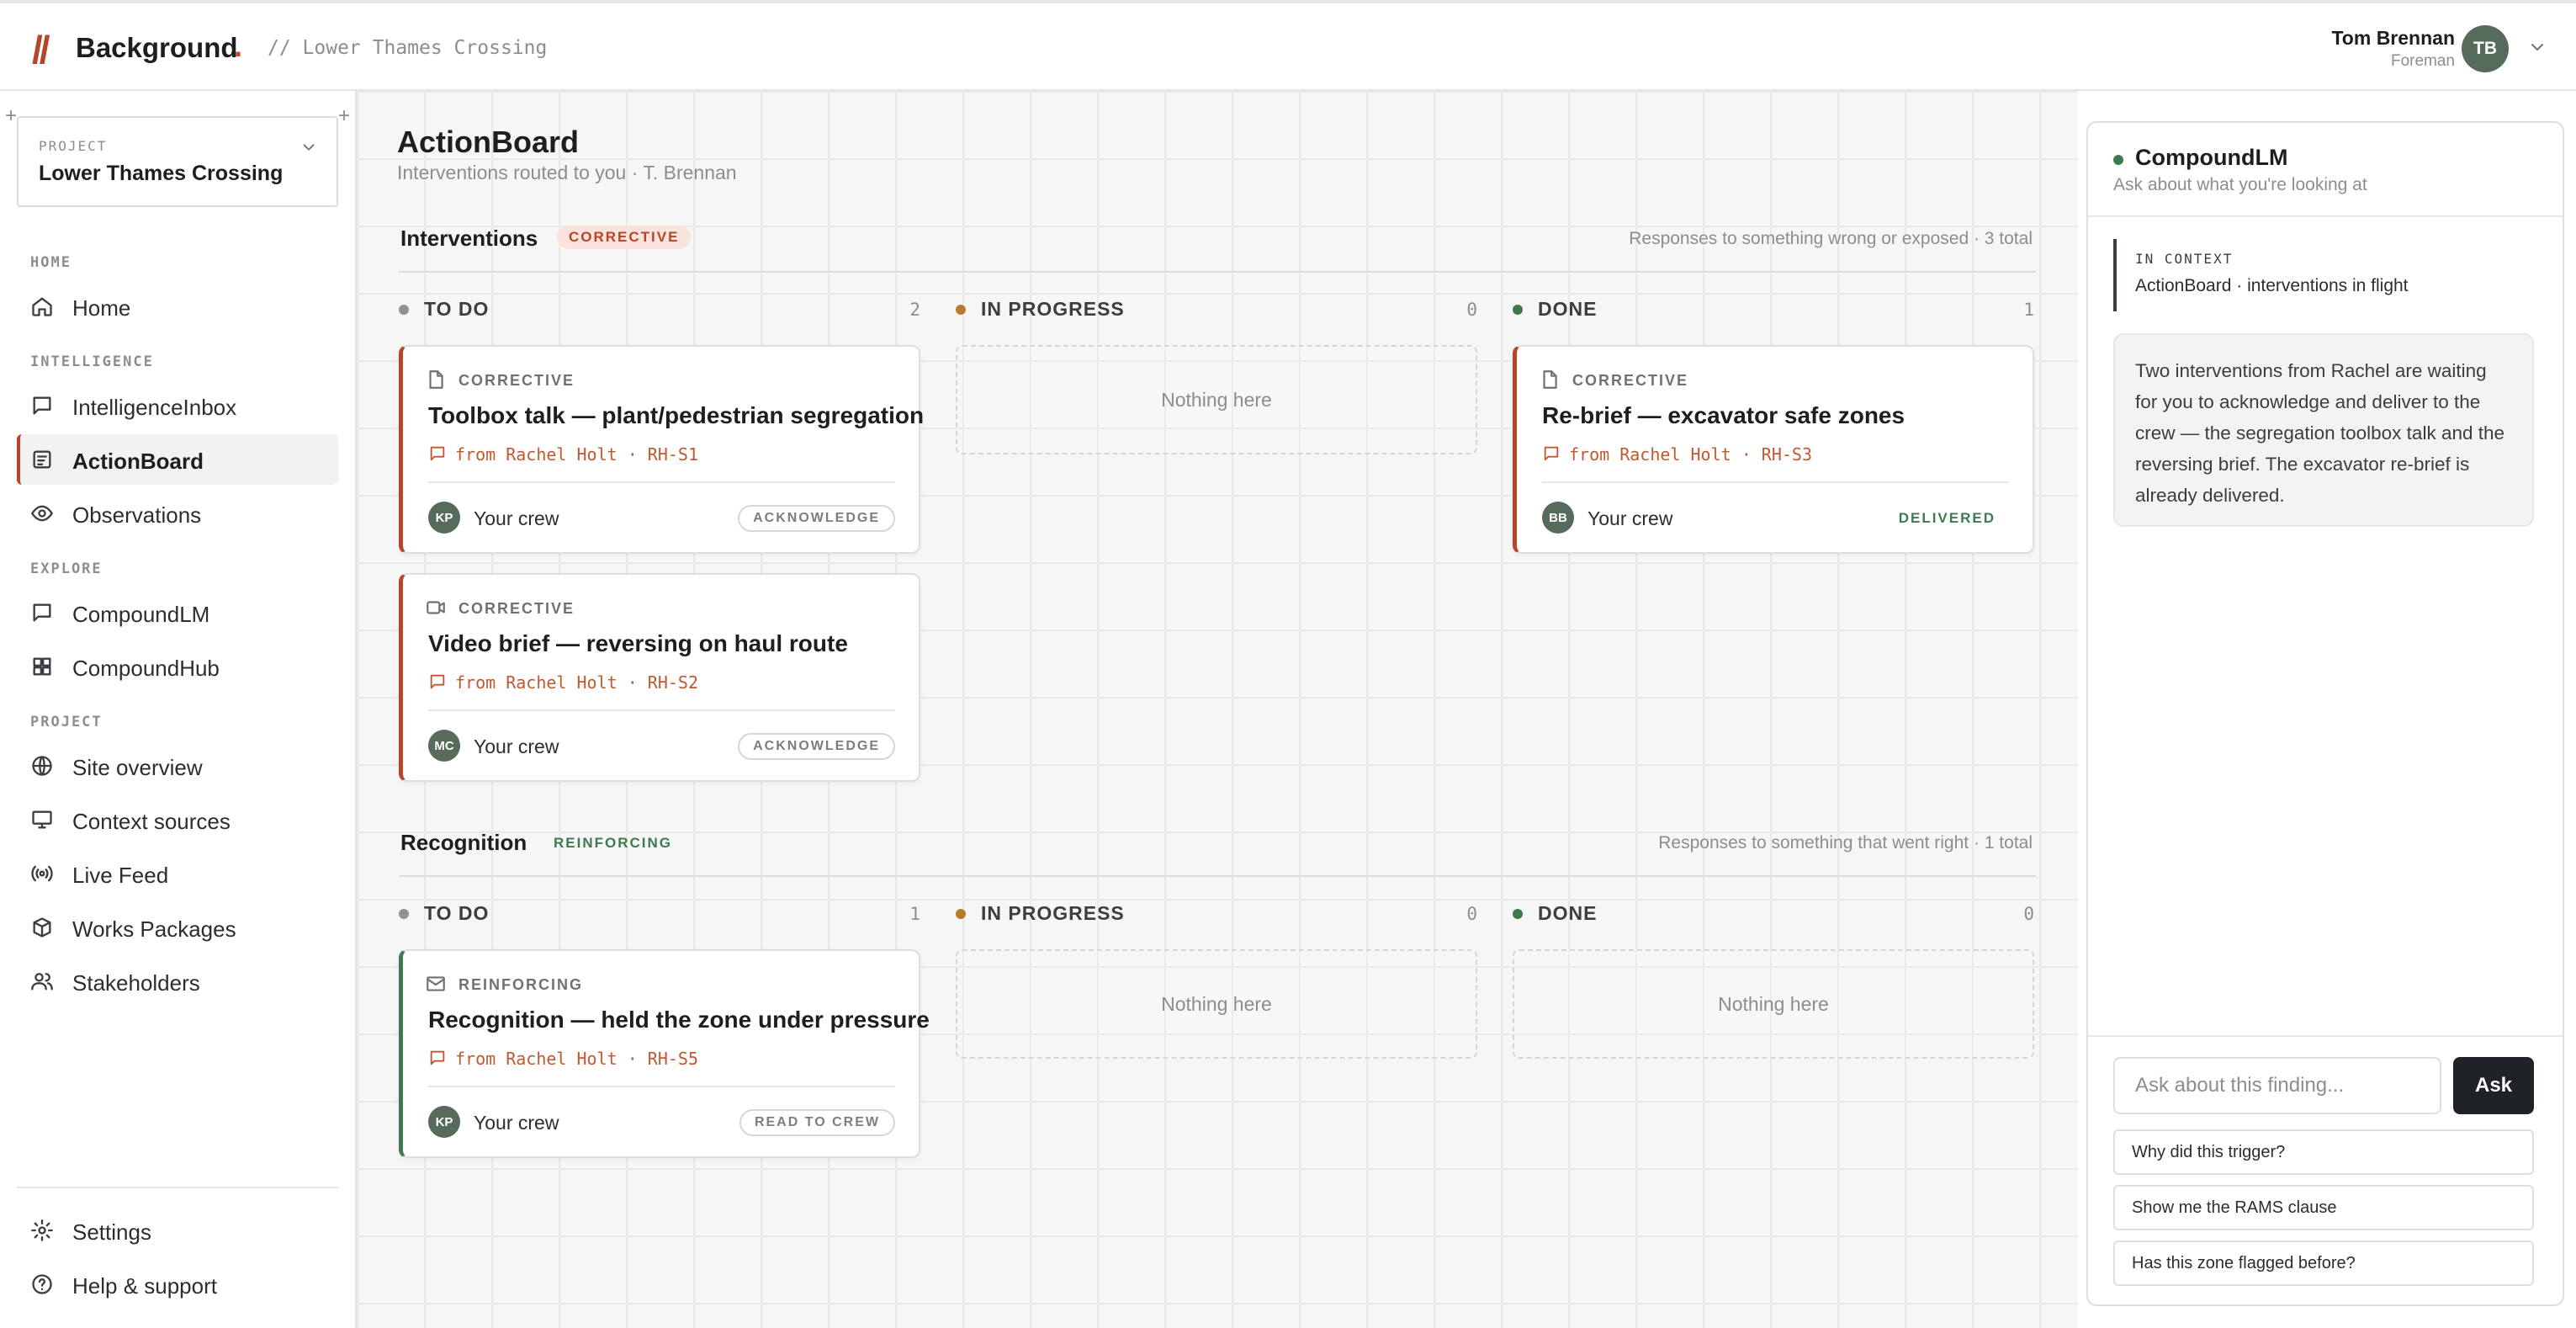 The width and height of the screenshot is (2576, 1328). Describe the element at coordinates (42, 982) in the screenshot. I see `users-icon` at that location.